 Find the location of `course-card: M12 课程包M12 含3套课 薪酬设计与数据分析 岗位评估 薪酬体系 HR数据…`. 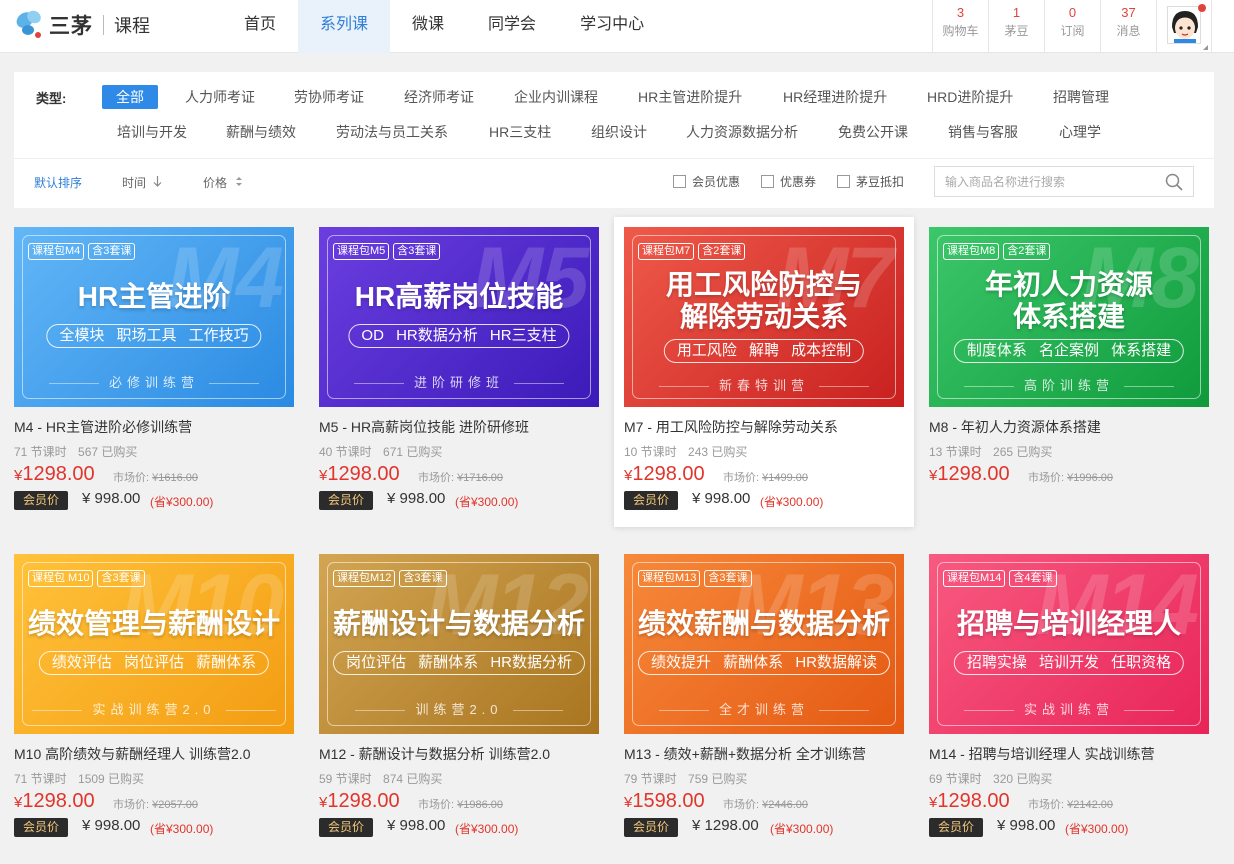

course-card: M12 课程包M12 含3套课 薪酬设计与数据分析 岗位评估 薪酬体系 HR数据… is located at coordinates (469, 709).